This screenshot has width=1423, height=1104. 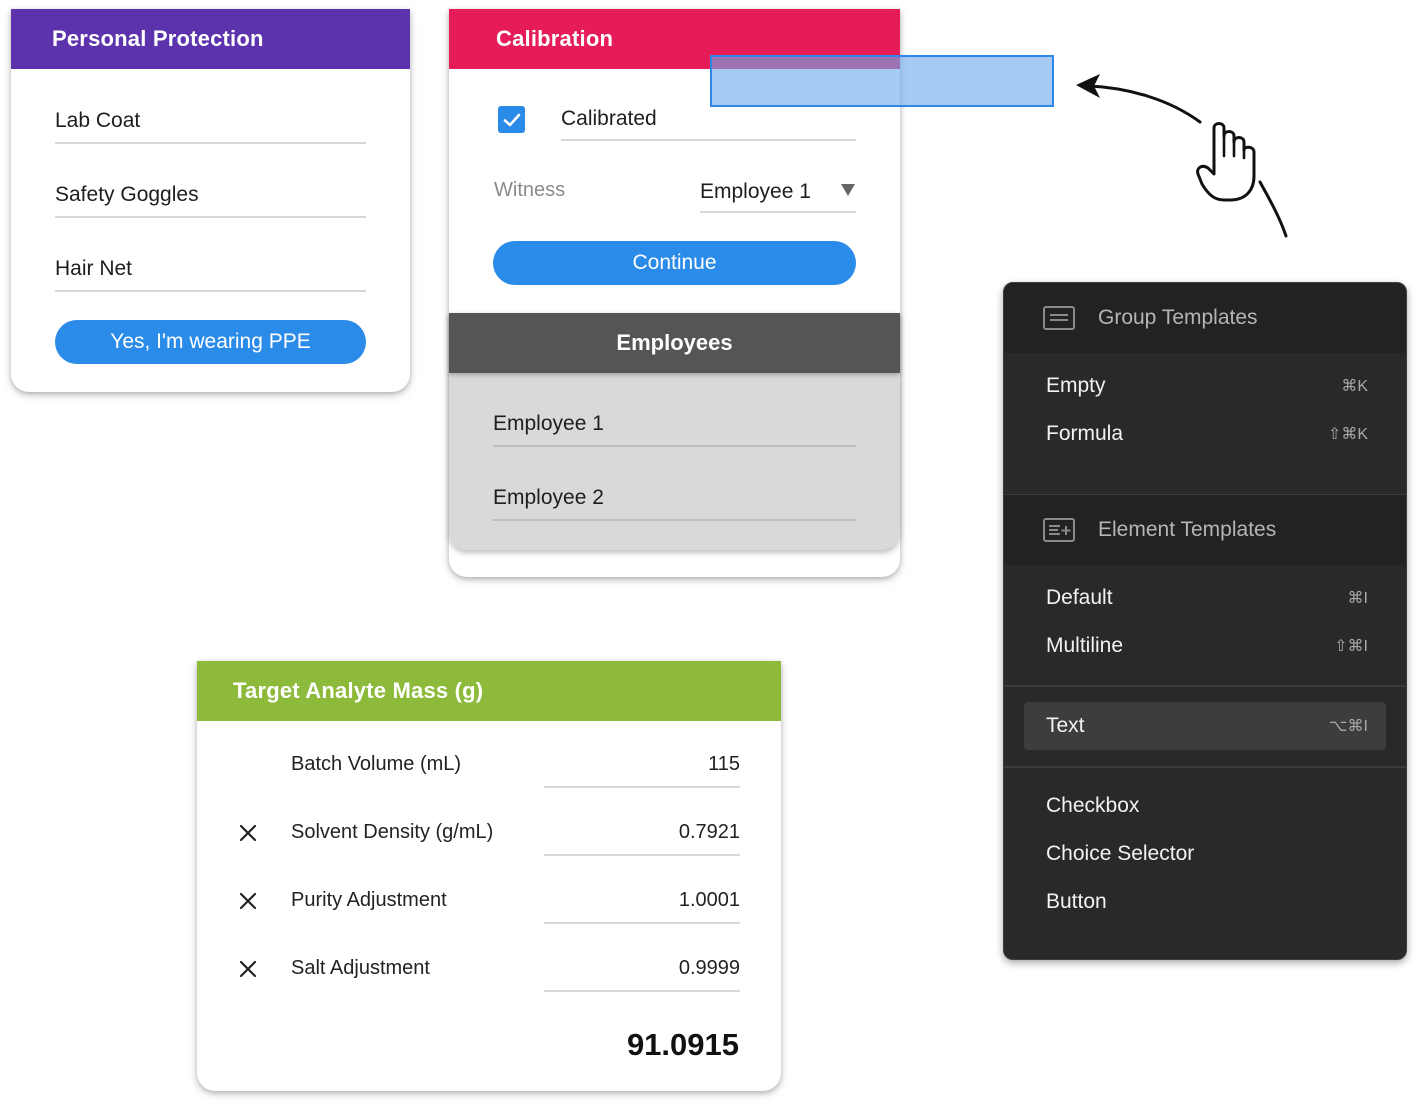 I want to click on purity-adjustment-value: 1.0001, so click(x=642, y=906).